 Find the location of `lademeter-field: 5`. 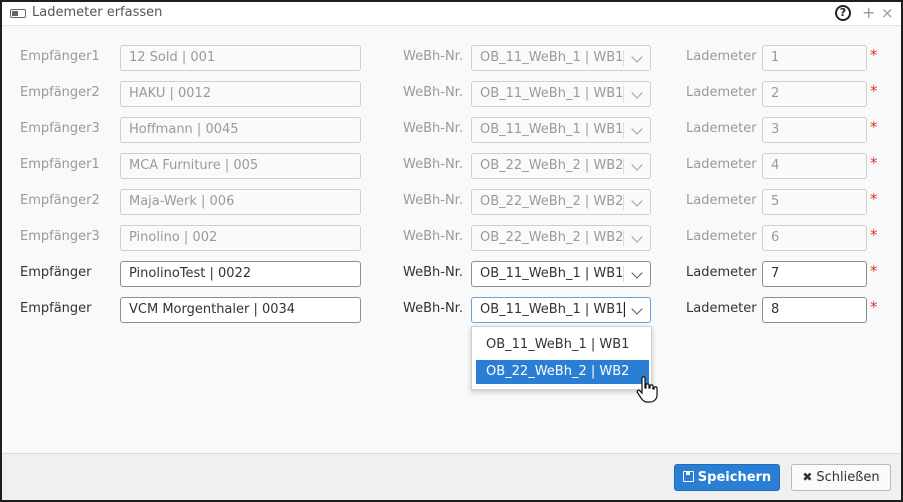

lademeter-field: 5 is located at coordinates (814, 202).